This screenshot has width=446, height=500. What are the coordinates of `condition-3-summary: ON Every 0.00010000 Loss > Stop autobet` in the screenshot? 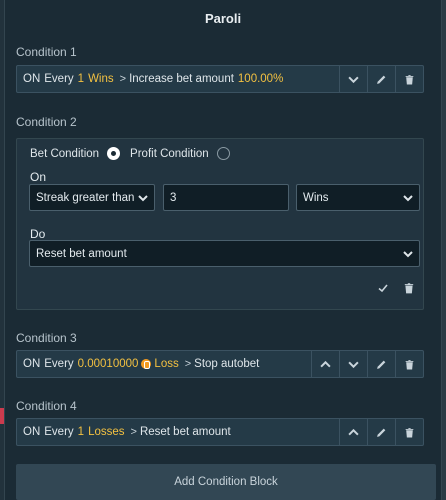 It's located at (164, 364).